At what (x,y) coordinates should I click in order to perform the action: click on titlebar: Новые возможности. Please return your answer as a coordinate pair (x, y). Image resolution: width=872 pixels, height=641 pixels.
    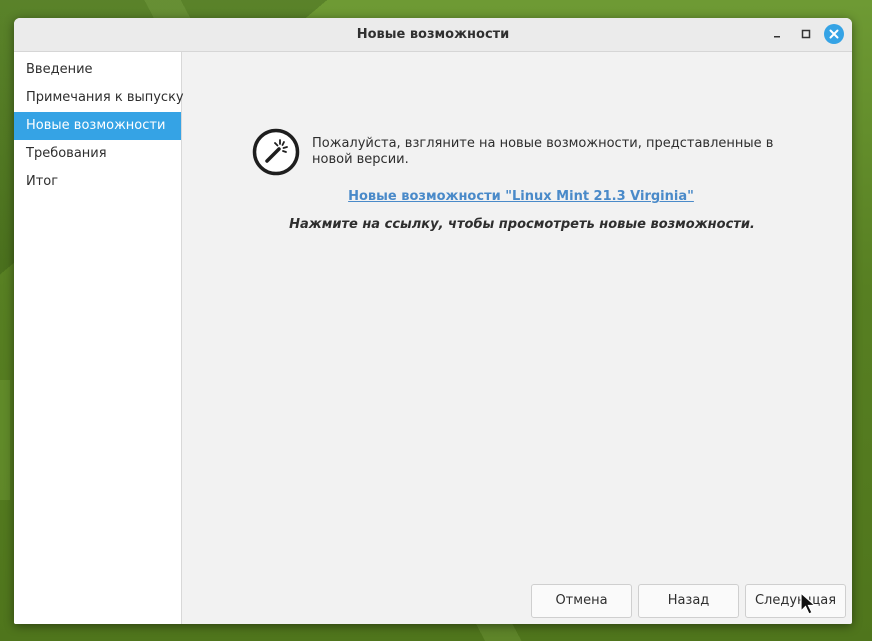
    Looking at the image, I should click on (433, 35).